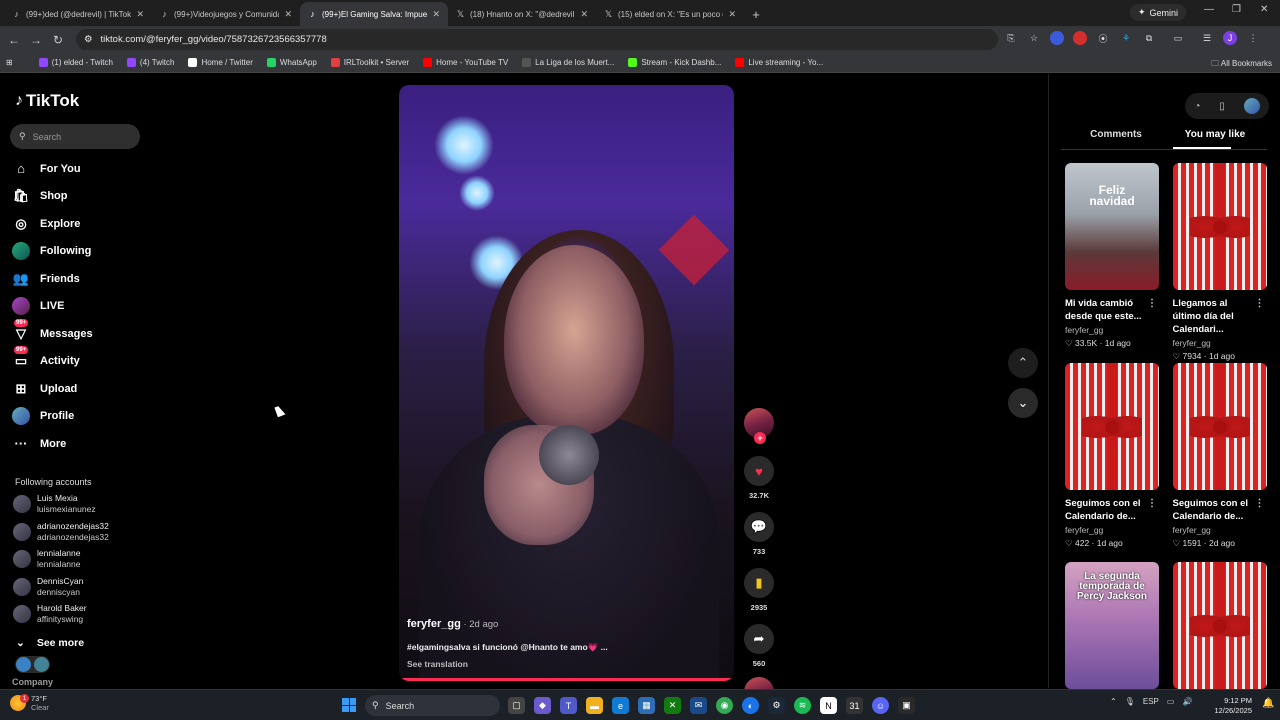 The width and height of the screenshot is (1280, 720). What do you see at coordinates (1222, 106) in the screenshot?
I see `phone-icon: ▯` at bounding box center [1222, 106].